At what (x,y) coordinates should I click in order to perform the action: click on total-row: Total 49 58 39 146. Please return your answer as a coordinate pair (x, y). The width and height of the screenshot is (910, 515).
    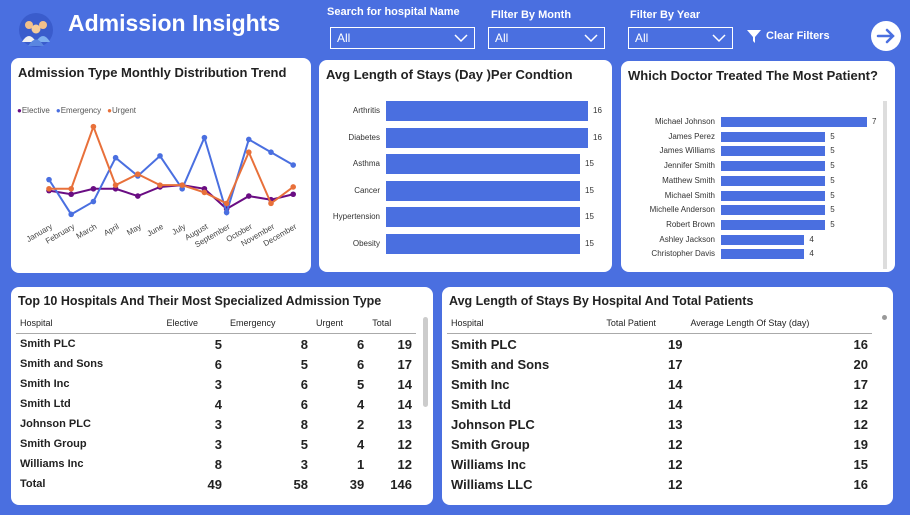
    Looking at the image, I should click on (216, 484).